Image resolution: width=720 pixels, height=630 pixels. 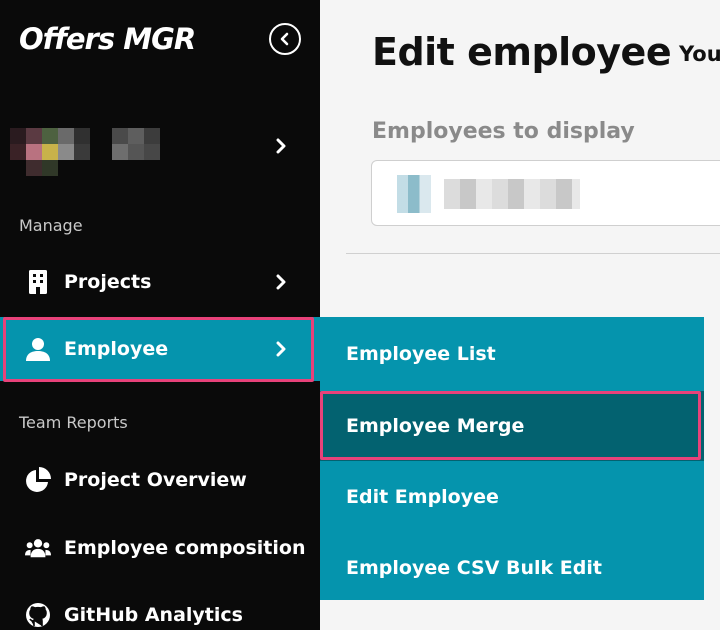 What do you see at coordinates (144, 152) in the screenshot?
I see `user-name` at bounding box center [144, 152].